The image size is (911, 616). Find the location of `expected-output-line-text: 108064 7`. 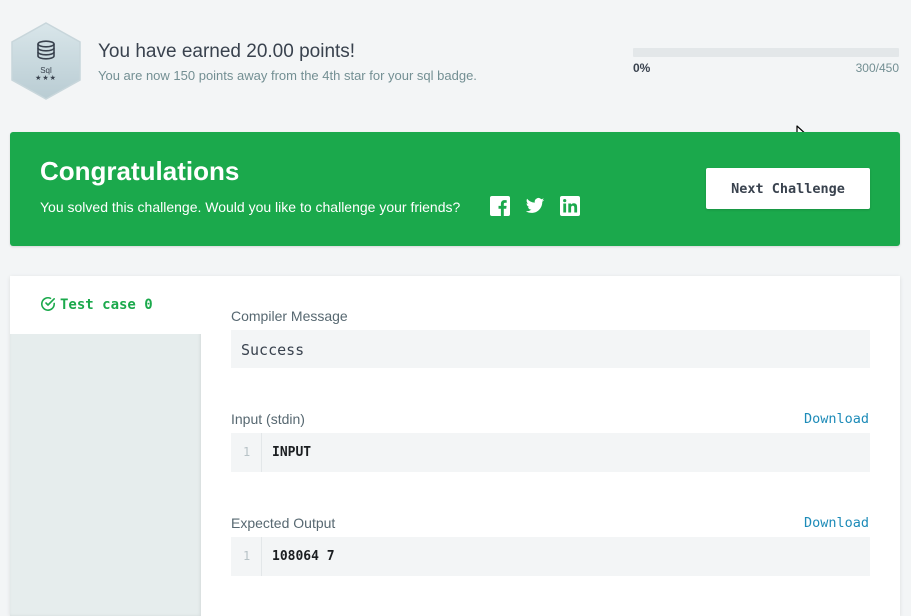

expected-output-line-text: 108064 7 is located at coordinates (303, 556).